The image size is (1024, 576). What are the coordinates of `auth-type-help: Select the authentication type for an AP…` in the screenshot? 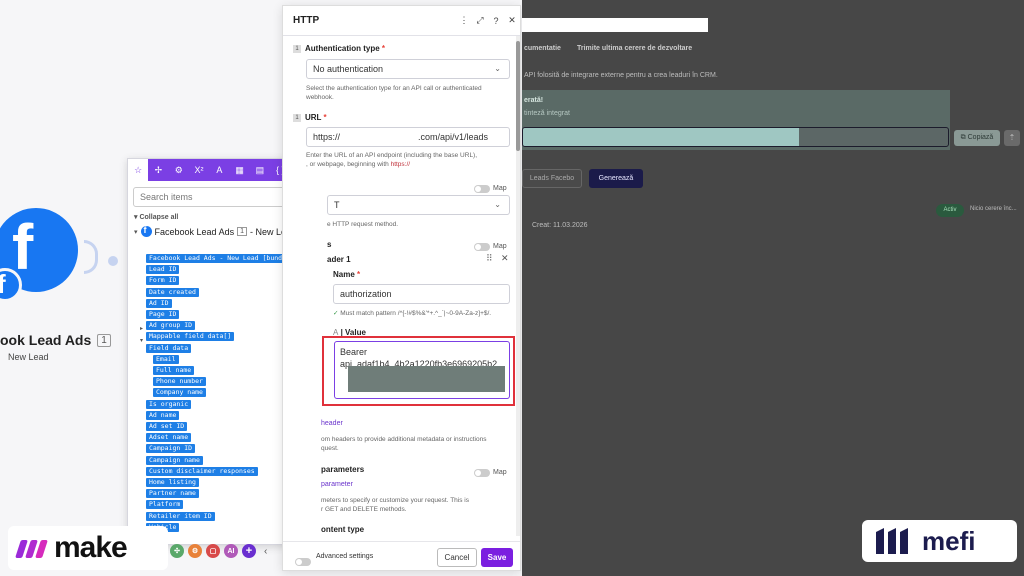 It's located at (394, 93).